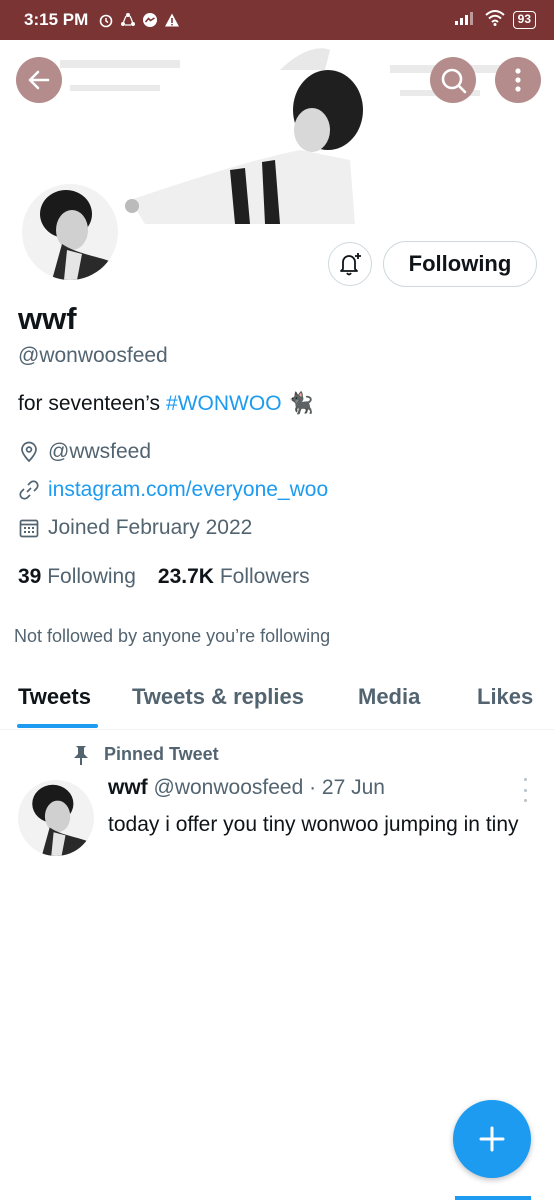 The width and height of the screenshot is (554, 1200). What do you see at coordinates (29, 452) in the screenshot?
I see `location-pin-icon` at bounding box center [29, 452].